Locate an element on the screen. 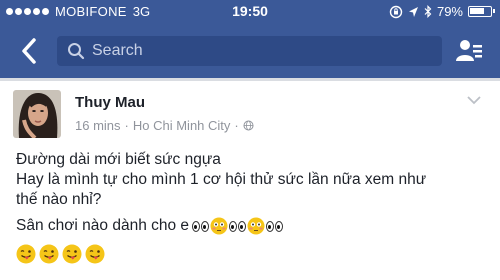  emoji-row is located at coordinates (60, 254).